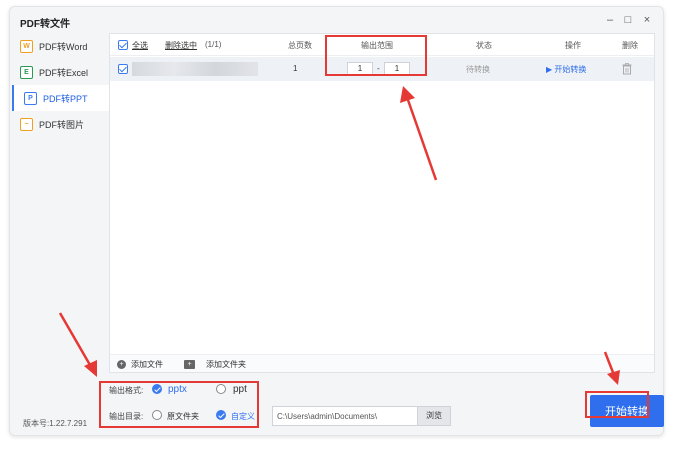 This screenshot has height=449, width=674. Describe the element at coordinates (26, 72) in the screenshot. I see `excel-icon: E` at that location.